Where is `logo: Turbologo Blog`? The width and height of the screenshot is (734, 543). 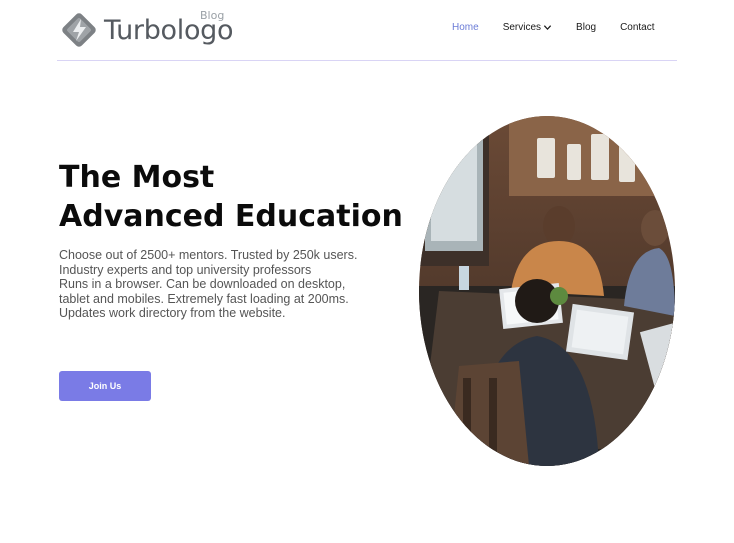
logo: Turbologo Blog is located at coordinates (146, 29).